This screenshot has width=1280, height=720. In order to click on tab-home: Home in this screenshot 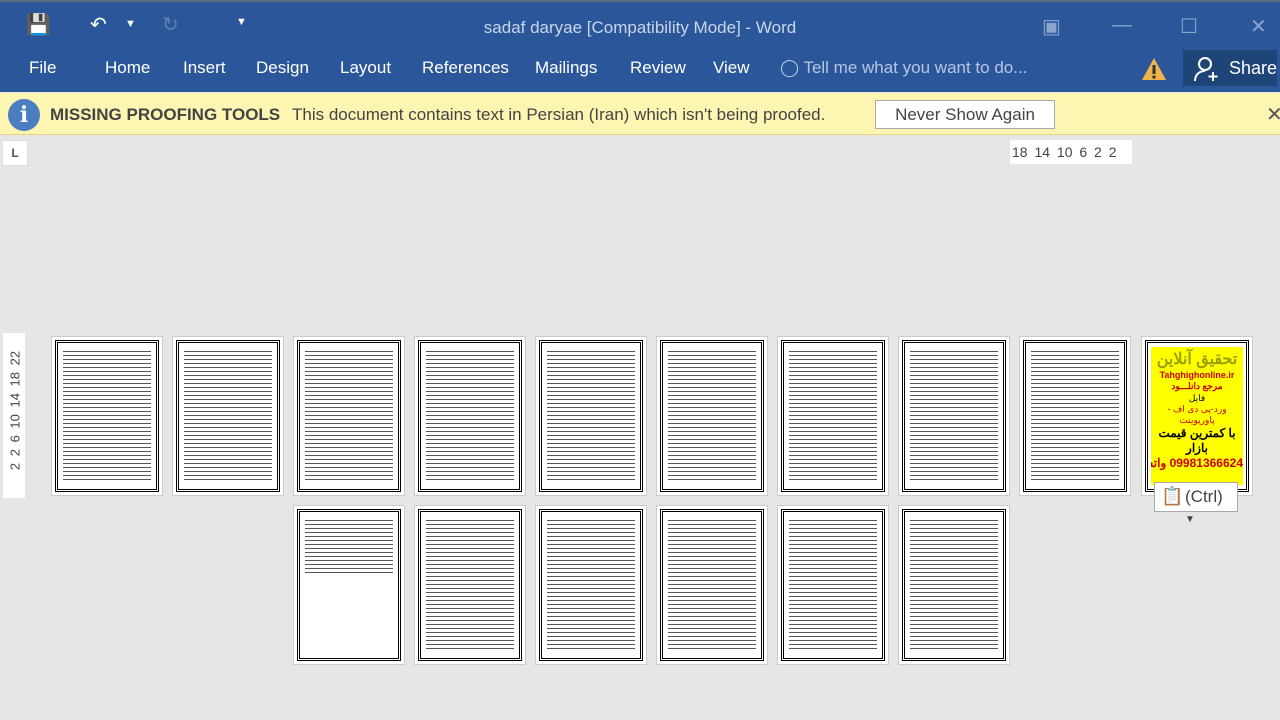, I will do `click(127, 68)`.